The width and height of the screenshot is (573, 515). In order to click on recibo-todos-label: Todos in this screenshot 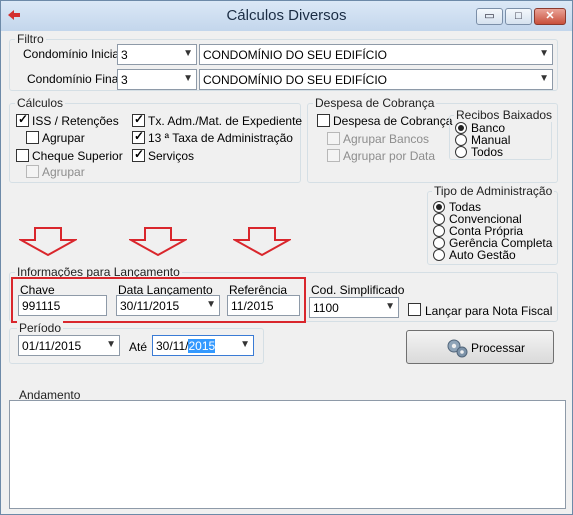, I will do `click(487, 152)`.